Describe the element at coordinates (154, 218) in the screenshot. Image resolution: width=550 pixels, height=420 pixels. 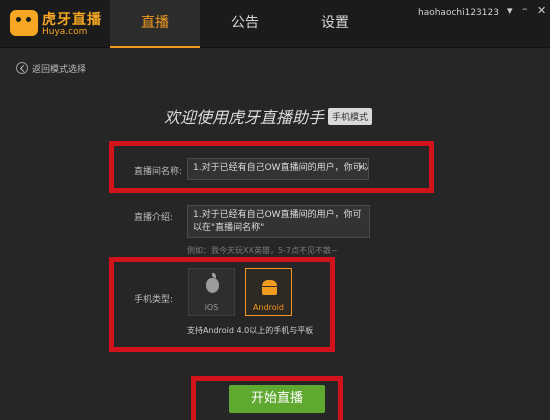
I see `intro-label: 直播介绍:` at that location.